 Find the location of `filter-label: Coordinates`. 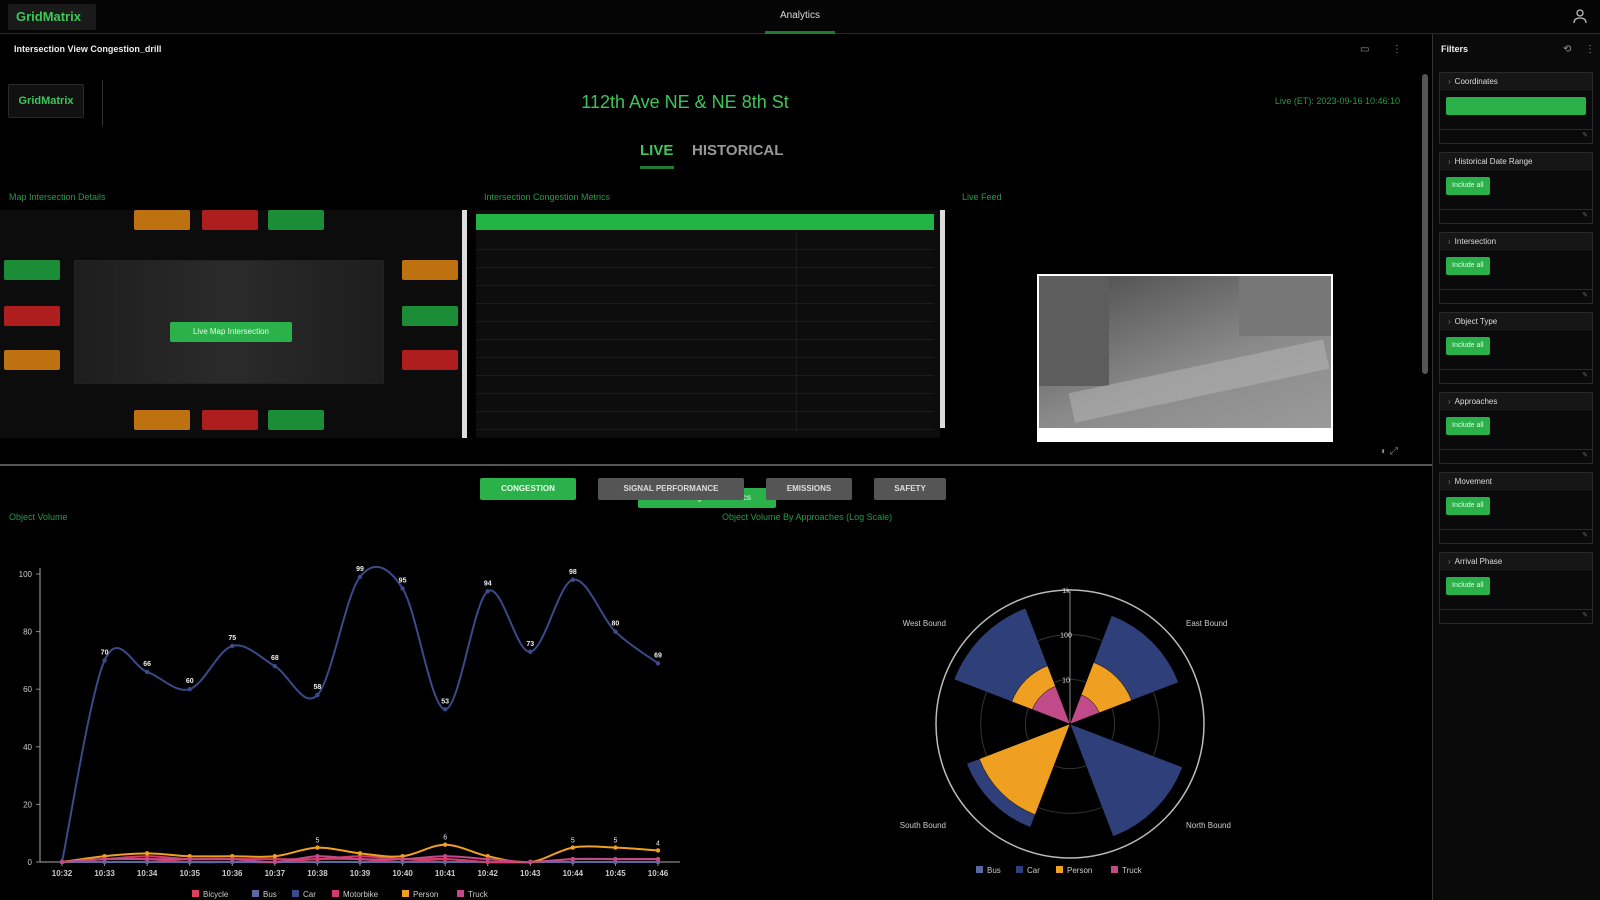

filter-label: Coordinates is located at coordinates (1476, 81).